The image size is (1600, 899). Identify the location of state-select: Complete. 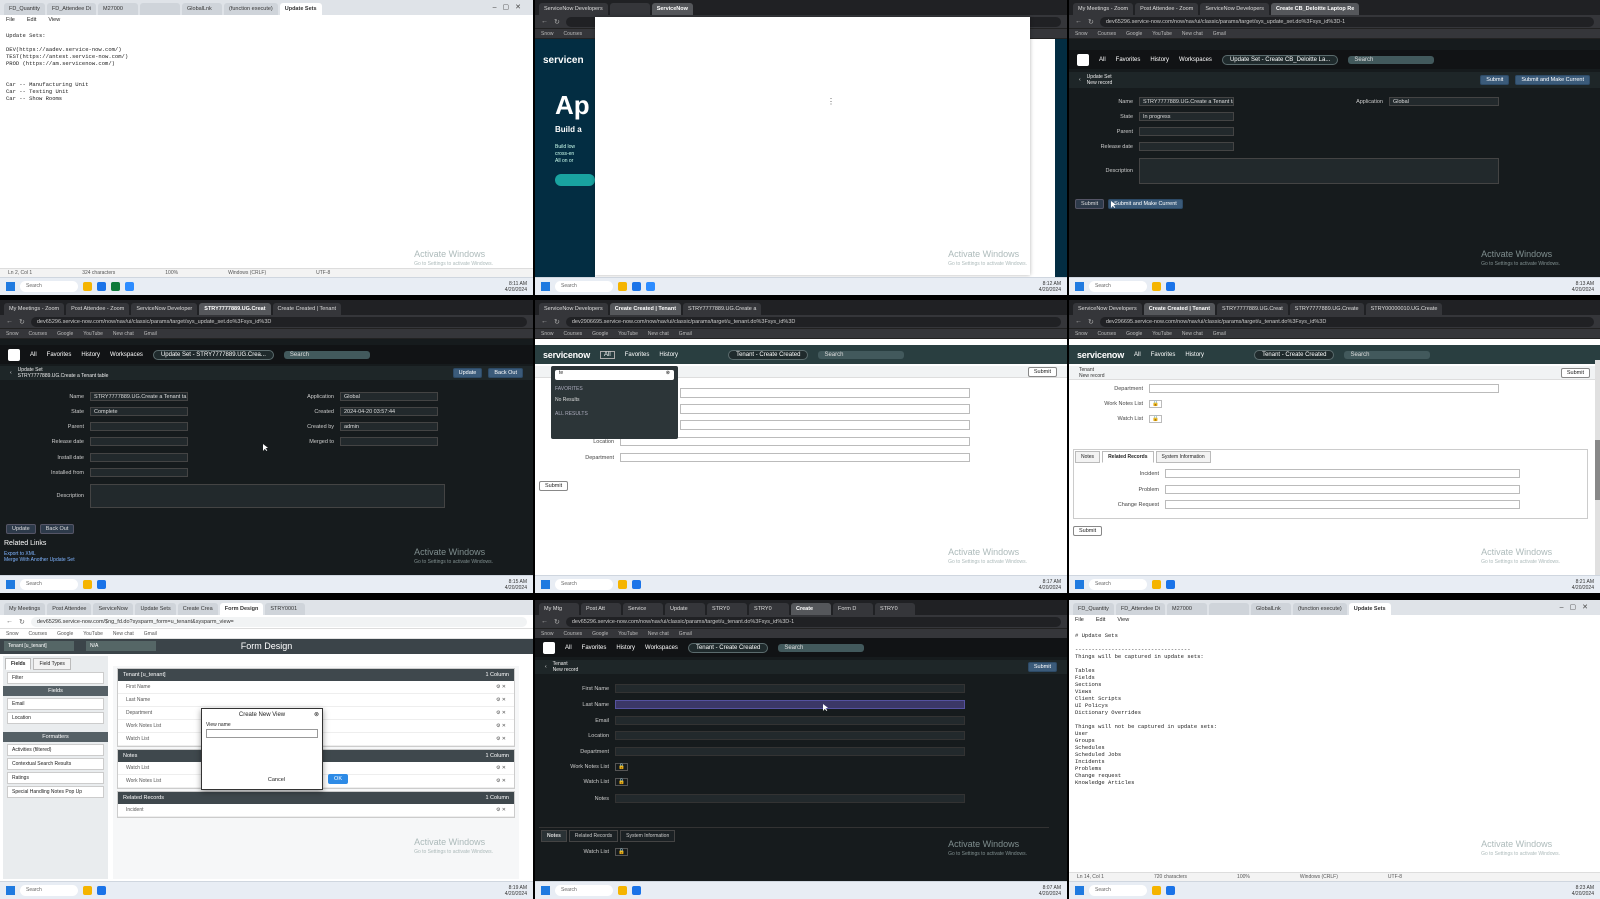
(139, 411).